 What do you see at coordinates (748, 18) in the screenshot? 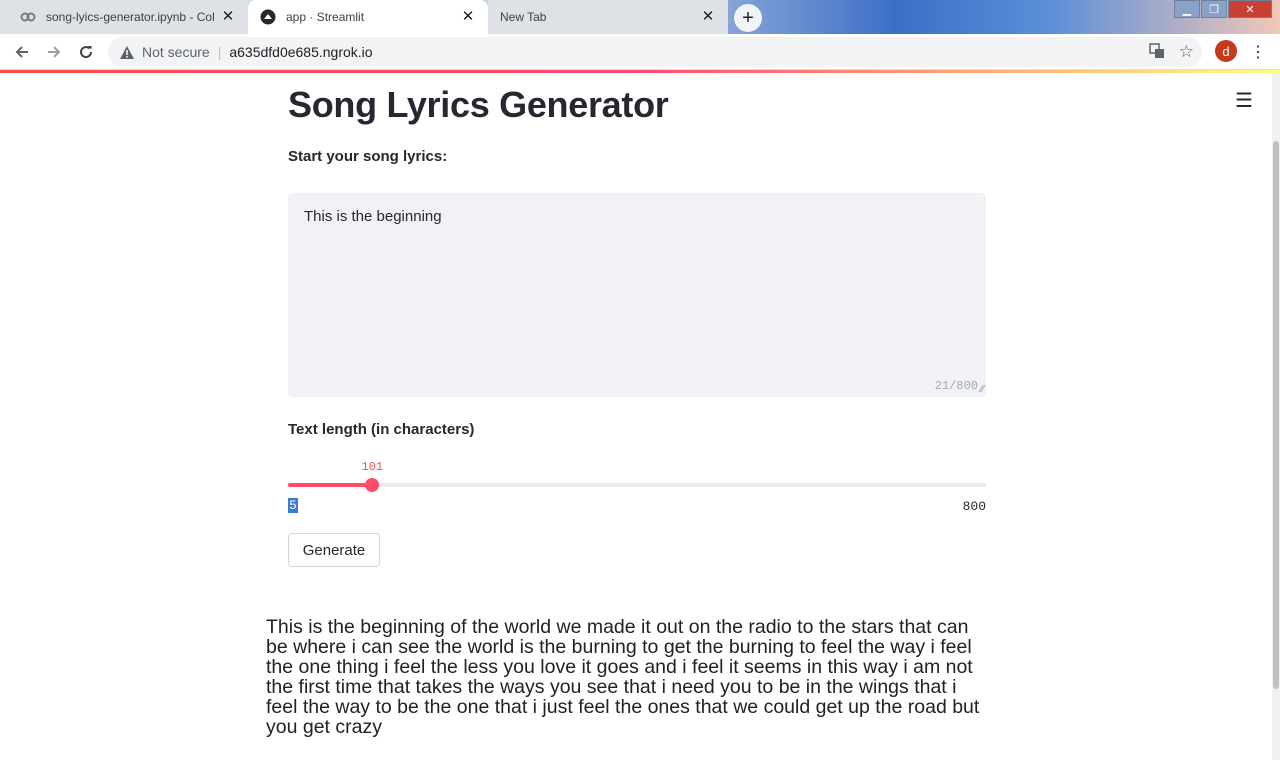
I see `new-tab-button: +` at bounding box center [748, 18].